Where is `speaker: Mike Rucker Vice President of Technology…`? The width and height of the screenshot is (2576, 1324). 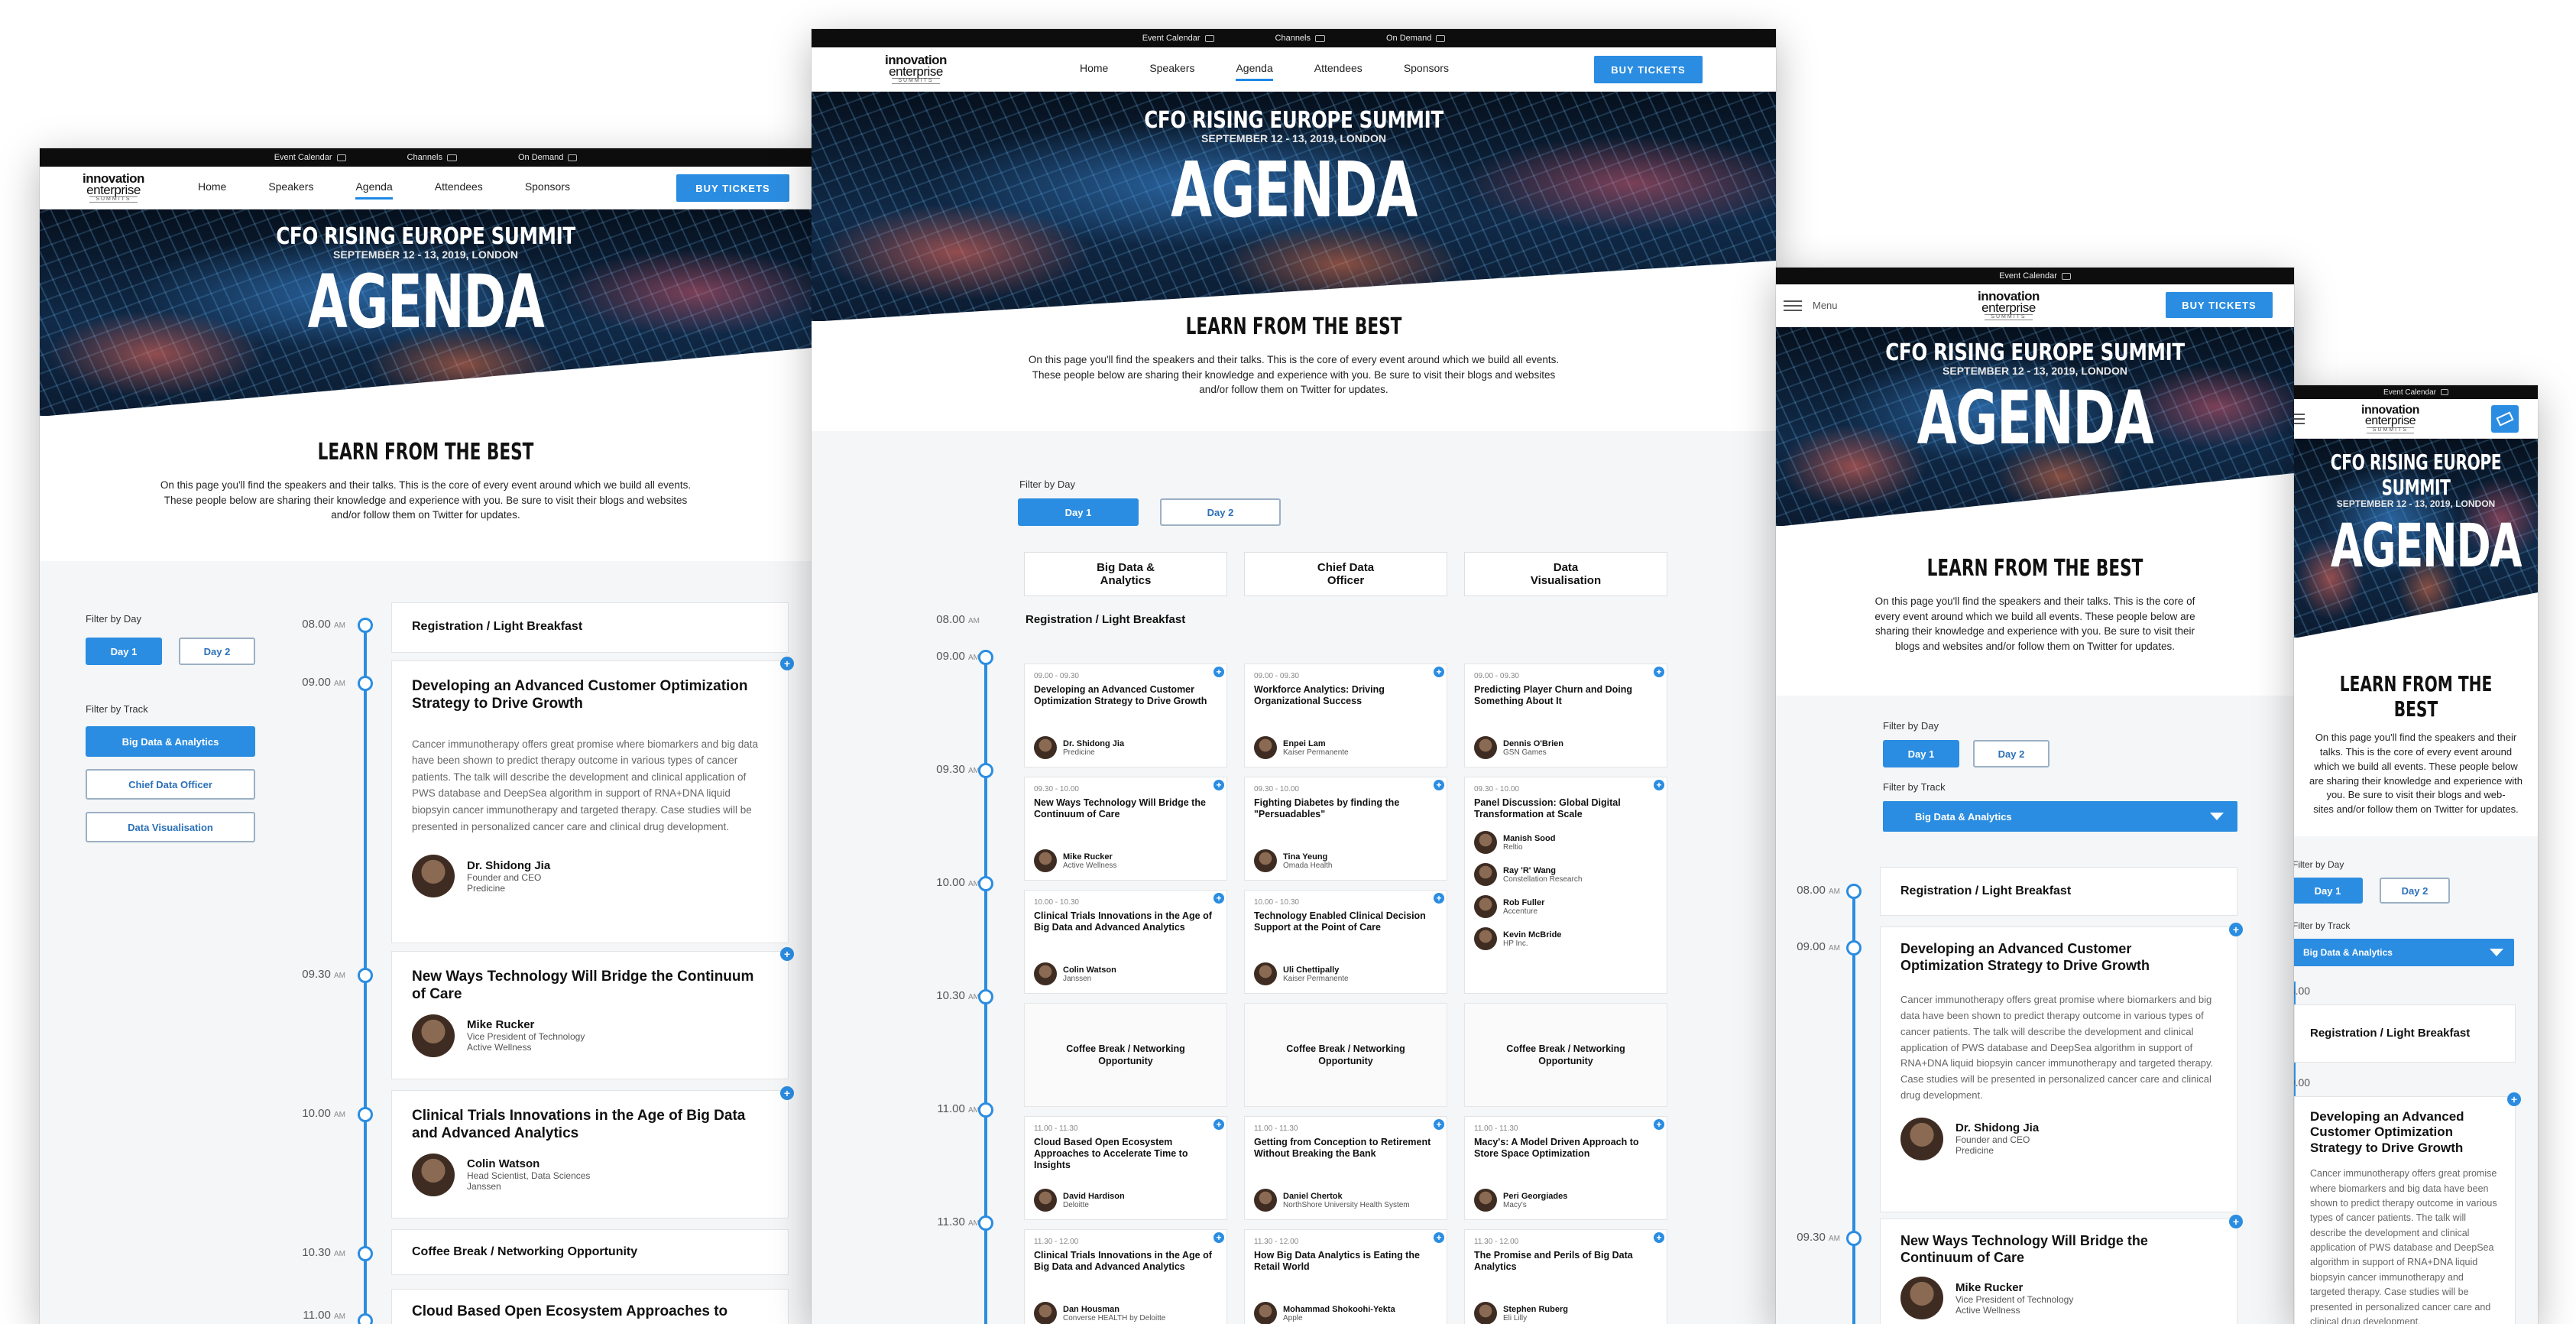 speaker: Mike Rucker Vice President of Technology… is located at coordinates (590, 1035).